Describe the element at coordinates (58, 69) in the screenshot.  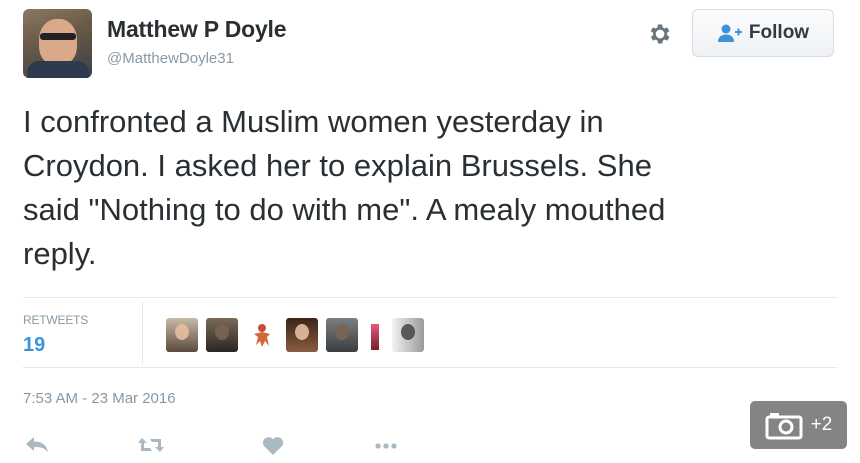
I see `avatar-shirt` at that location.